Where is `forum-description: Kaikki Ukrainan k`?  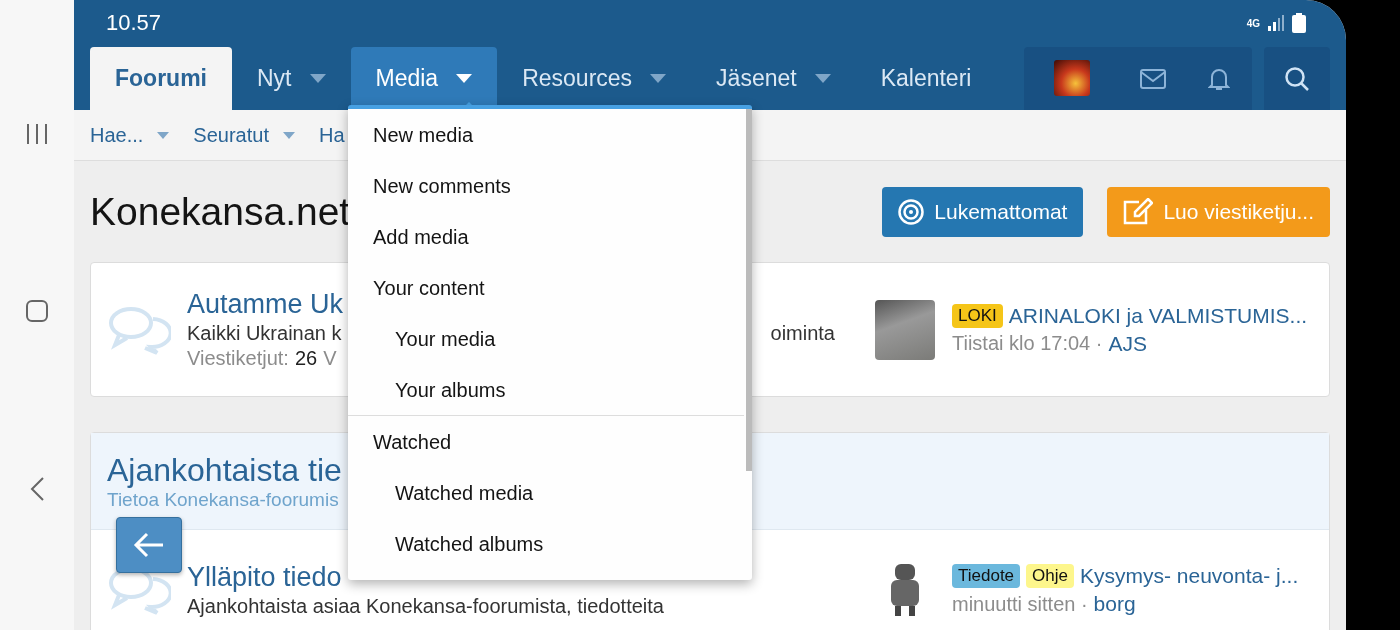 forum-description: Kaikki Ukrainan k is located at coordinates (264, 333).